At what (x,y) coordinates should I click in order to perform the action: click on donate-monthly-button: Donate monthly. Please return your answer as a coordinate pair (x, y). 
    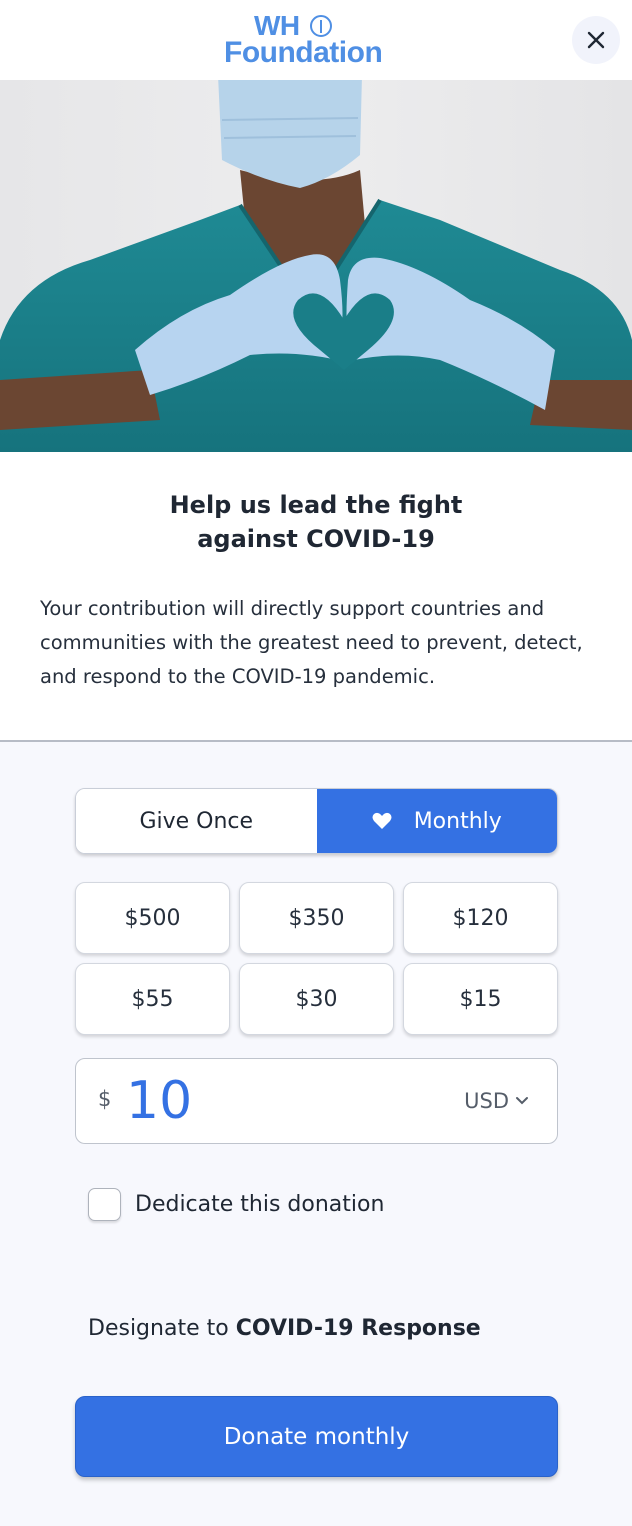
    Looking at the image, I should click on (316, 1436).